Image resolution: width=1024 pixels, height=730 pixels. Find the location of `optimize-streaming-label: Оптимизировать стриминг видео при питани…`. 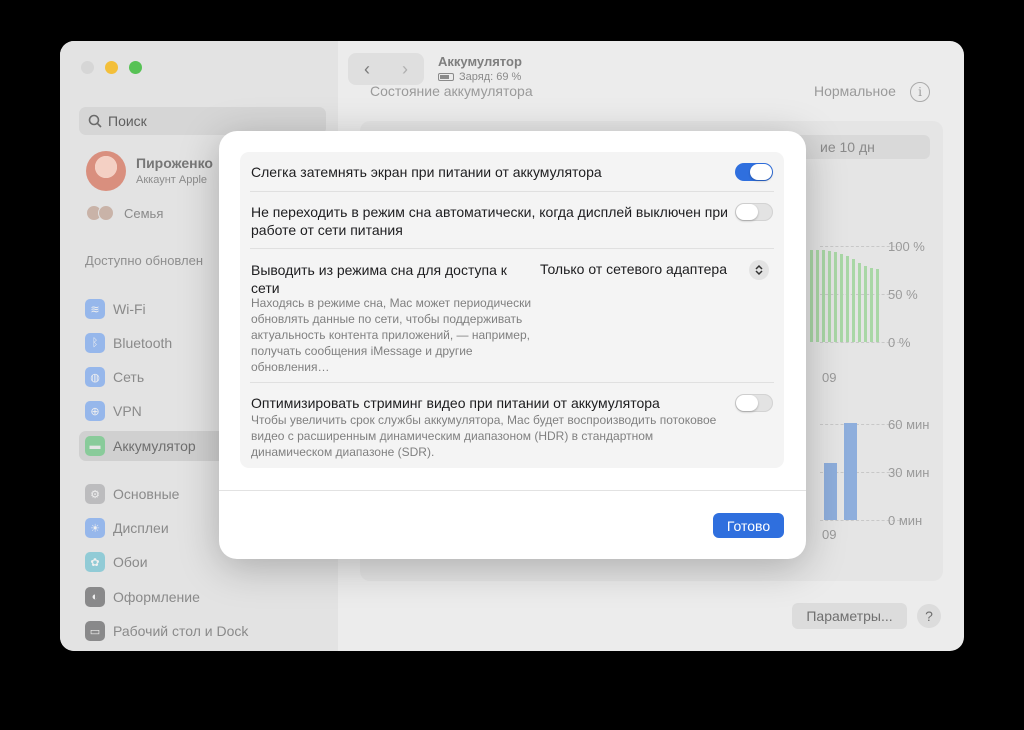

optimize-streaming-label: Оптимизировать стриминг видео при питани… is located at coordinates (455, 403).